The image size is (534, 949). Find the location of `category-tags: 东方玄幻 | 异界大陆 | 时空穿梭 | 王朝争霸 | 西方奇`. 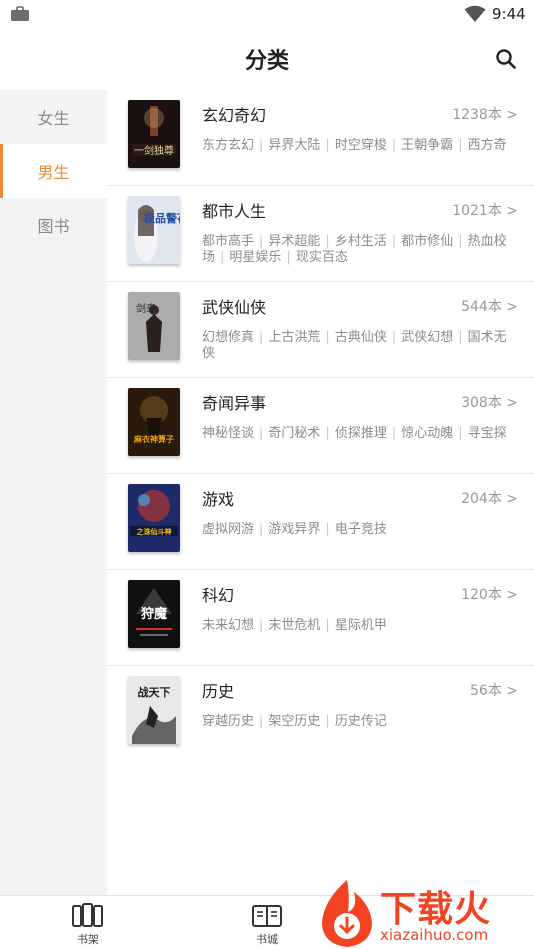

category-tags: 东方玄幻 | 异界大陆 | 时空穿梭 | 王朝争霸 | 西方奇 is located at coordinates (354, 145).